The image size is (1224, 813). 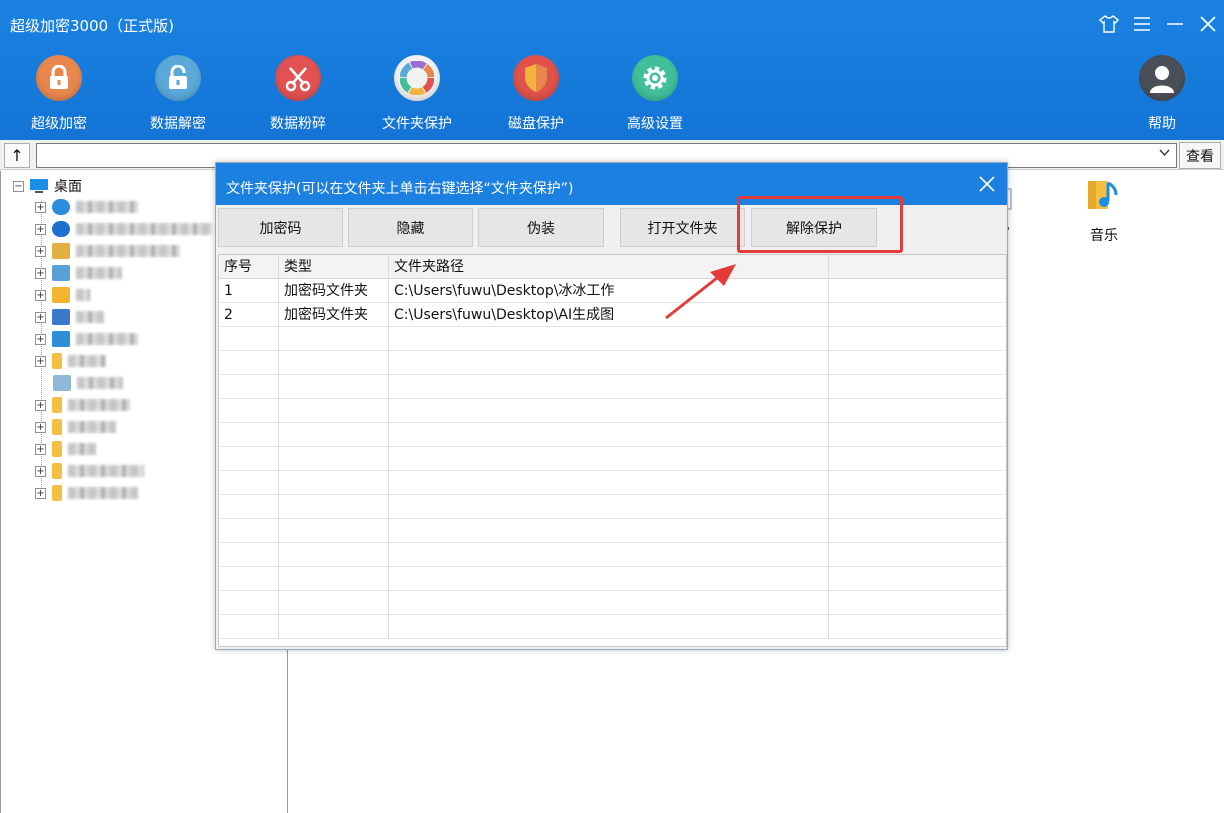 What do you see at coordinates (417, 78) in the screenshot?
I see `color-wheel-icon` at bounding box center [417, 78].